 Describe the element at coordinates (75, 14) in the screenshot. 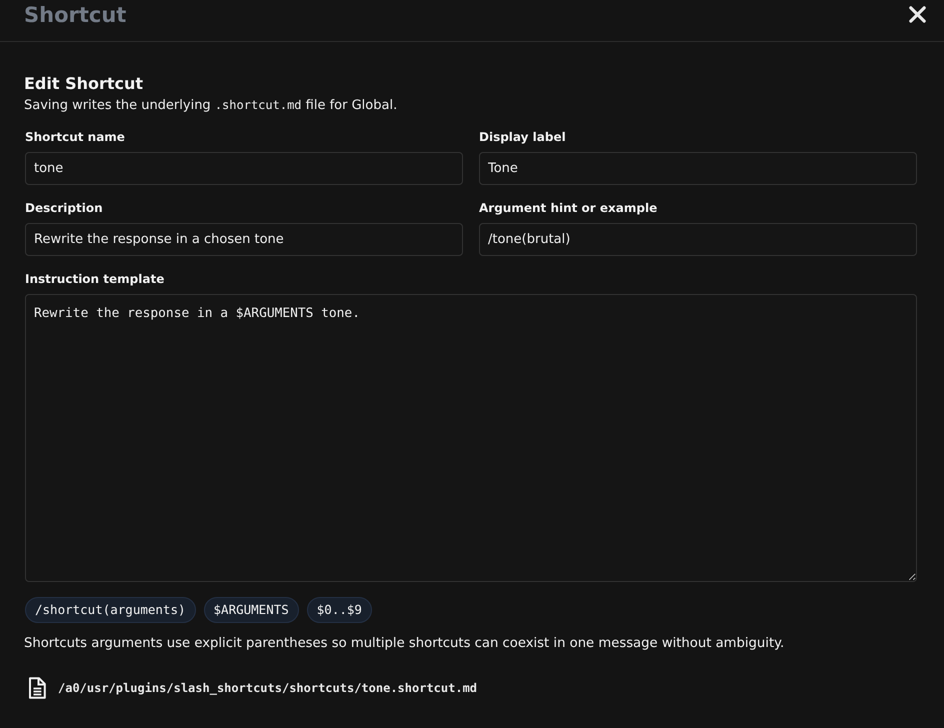

I see `dialog-title: Shortcut` at that location.